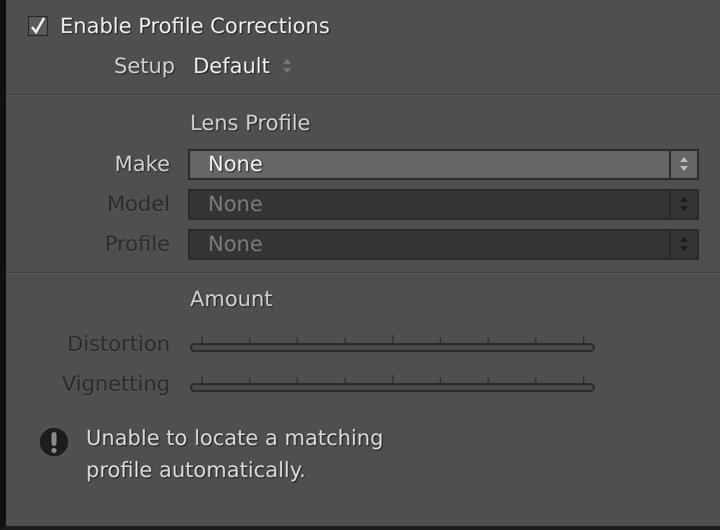  What do you see at coordinates (142, 164) in the screenshot?
I see `field-label: Make` at bounding box center [142, 164].